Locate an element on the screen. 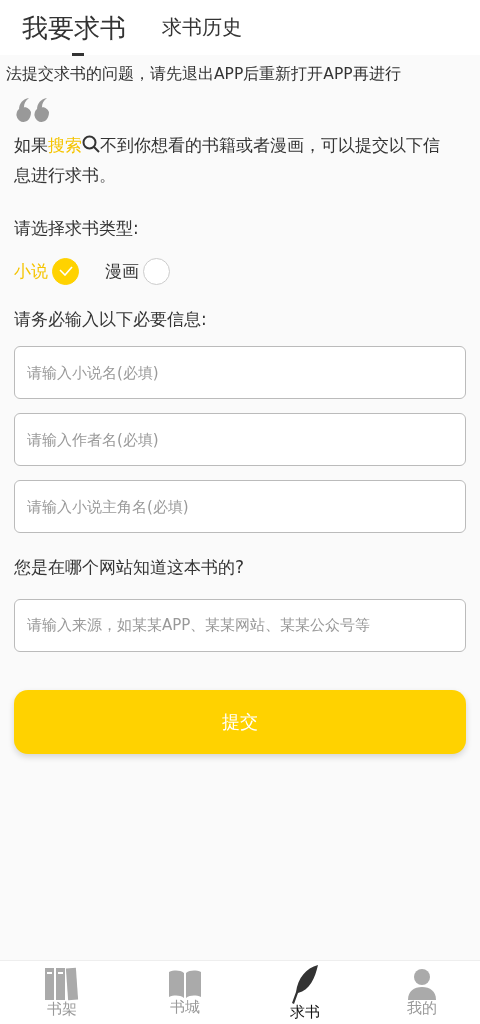  book-icon is located at coordinates (184, 984).